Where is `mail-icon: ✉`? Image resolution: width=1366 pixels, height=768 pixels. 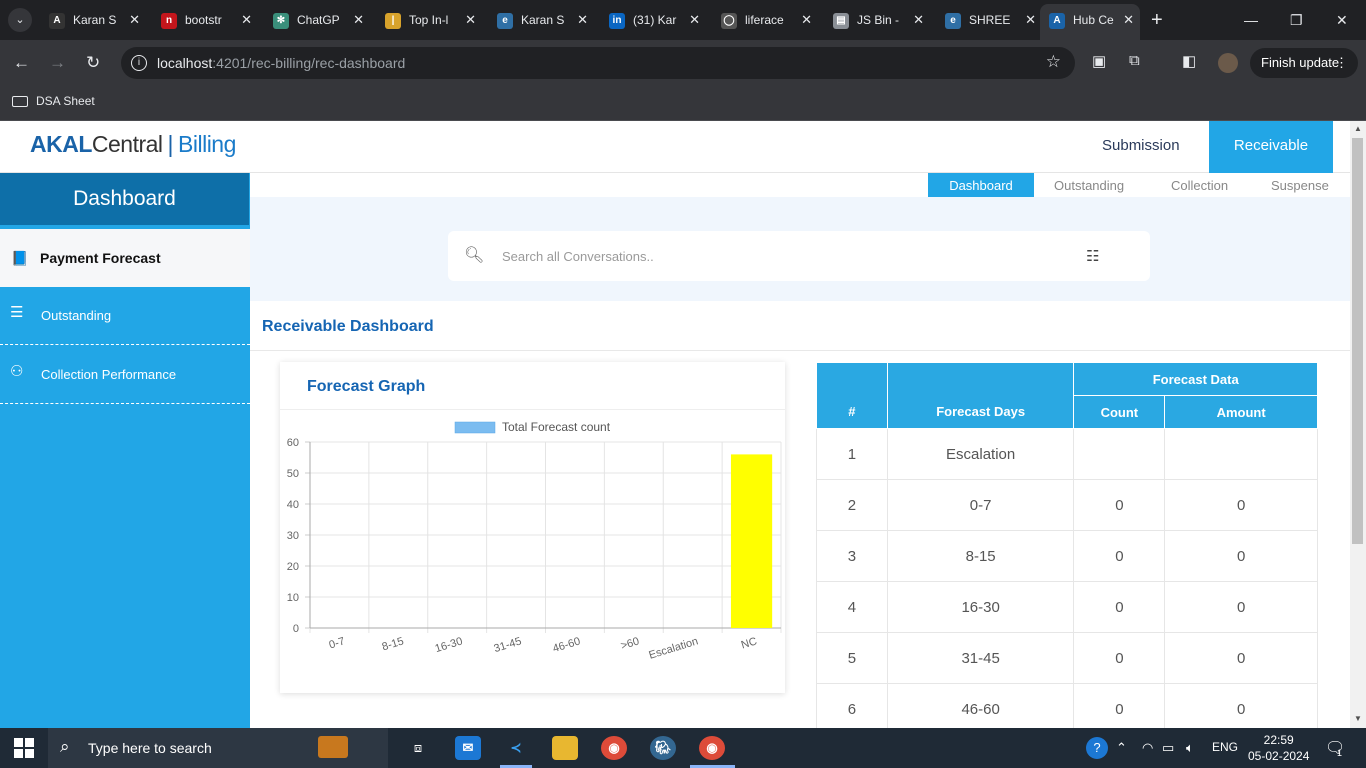 mail-icon: ✉ is located at coordinates (468, 748).